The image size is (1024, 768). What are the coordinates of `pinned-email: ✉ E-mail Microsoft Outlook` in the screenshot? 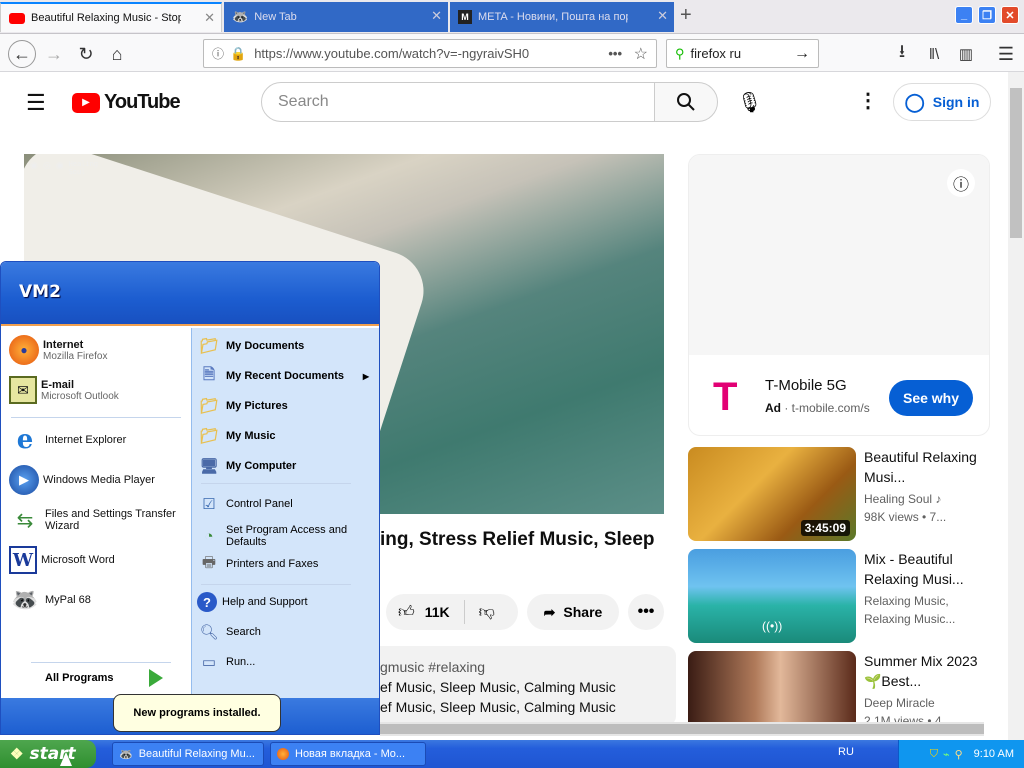 It's located at (98, 390).